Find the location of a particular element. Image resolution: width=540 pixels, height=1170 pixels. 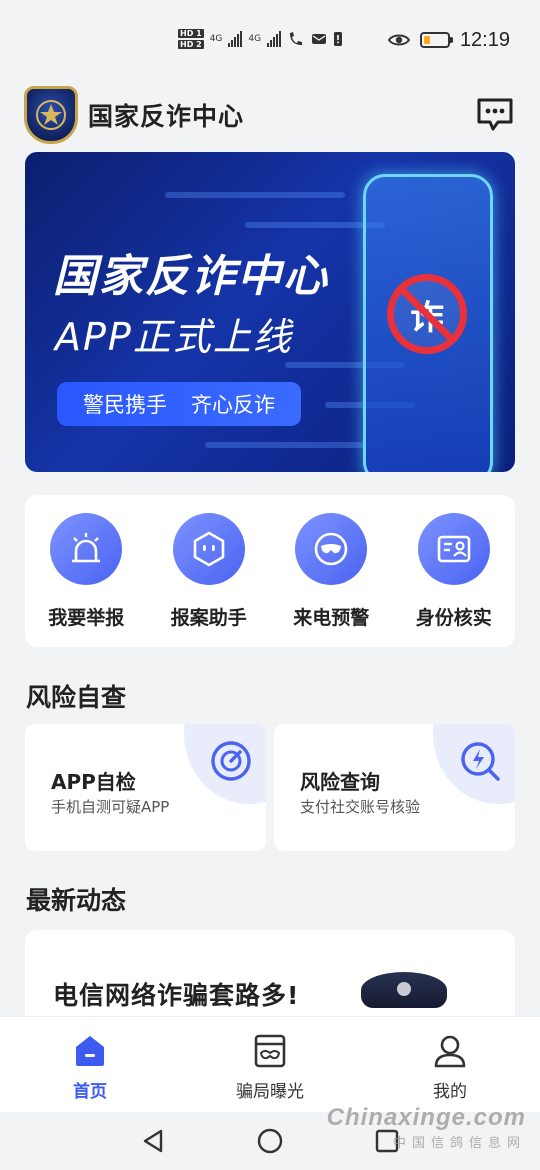

bottom-nav: 首页 骗局曝光 我的 is located at coordinates (270, 1064).